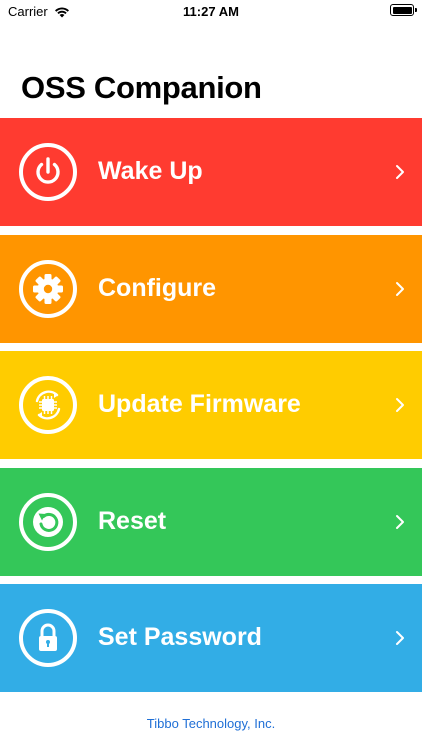 Image resolution: width=422 pixels, height=750 pixels. Describe the element at coordinates (141, 87) in the screenshot. I see `page-title: OSS Companion` at that location.